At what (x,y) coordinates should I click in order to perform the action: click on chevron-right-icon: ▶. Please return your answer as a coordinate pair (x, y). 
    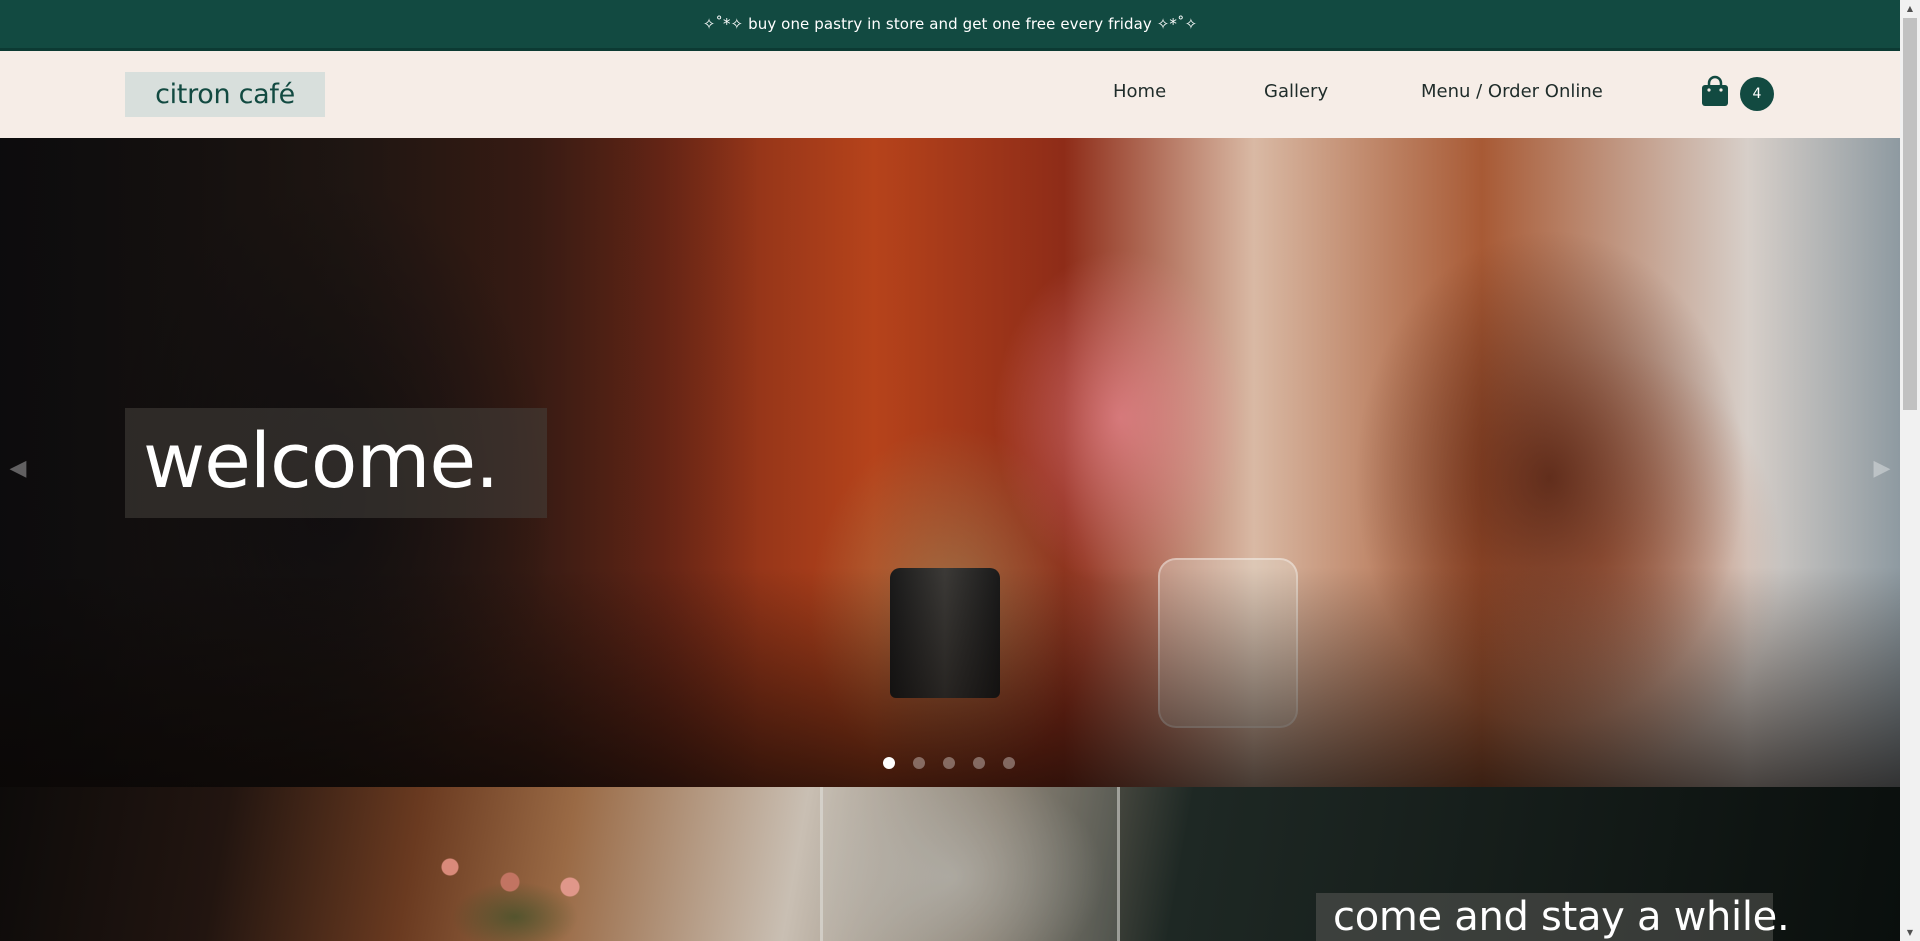
    Looking at the image, I should click on (1882, 468).